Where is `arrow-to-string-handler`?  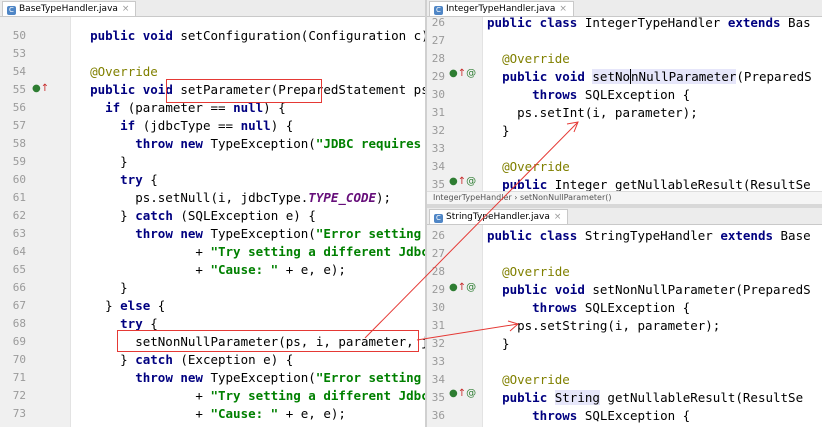 arrow-to-string-handler is located at coordinates (467, 332).